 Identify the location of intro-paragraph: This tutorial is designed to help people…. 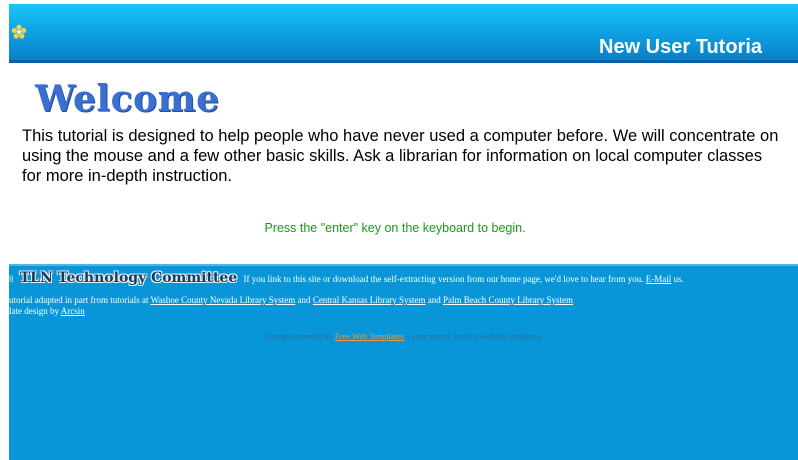
(400, 156).